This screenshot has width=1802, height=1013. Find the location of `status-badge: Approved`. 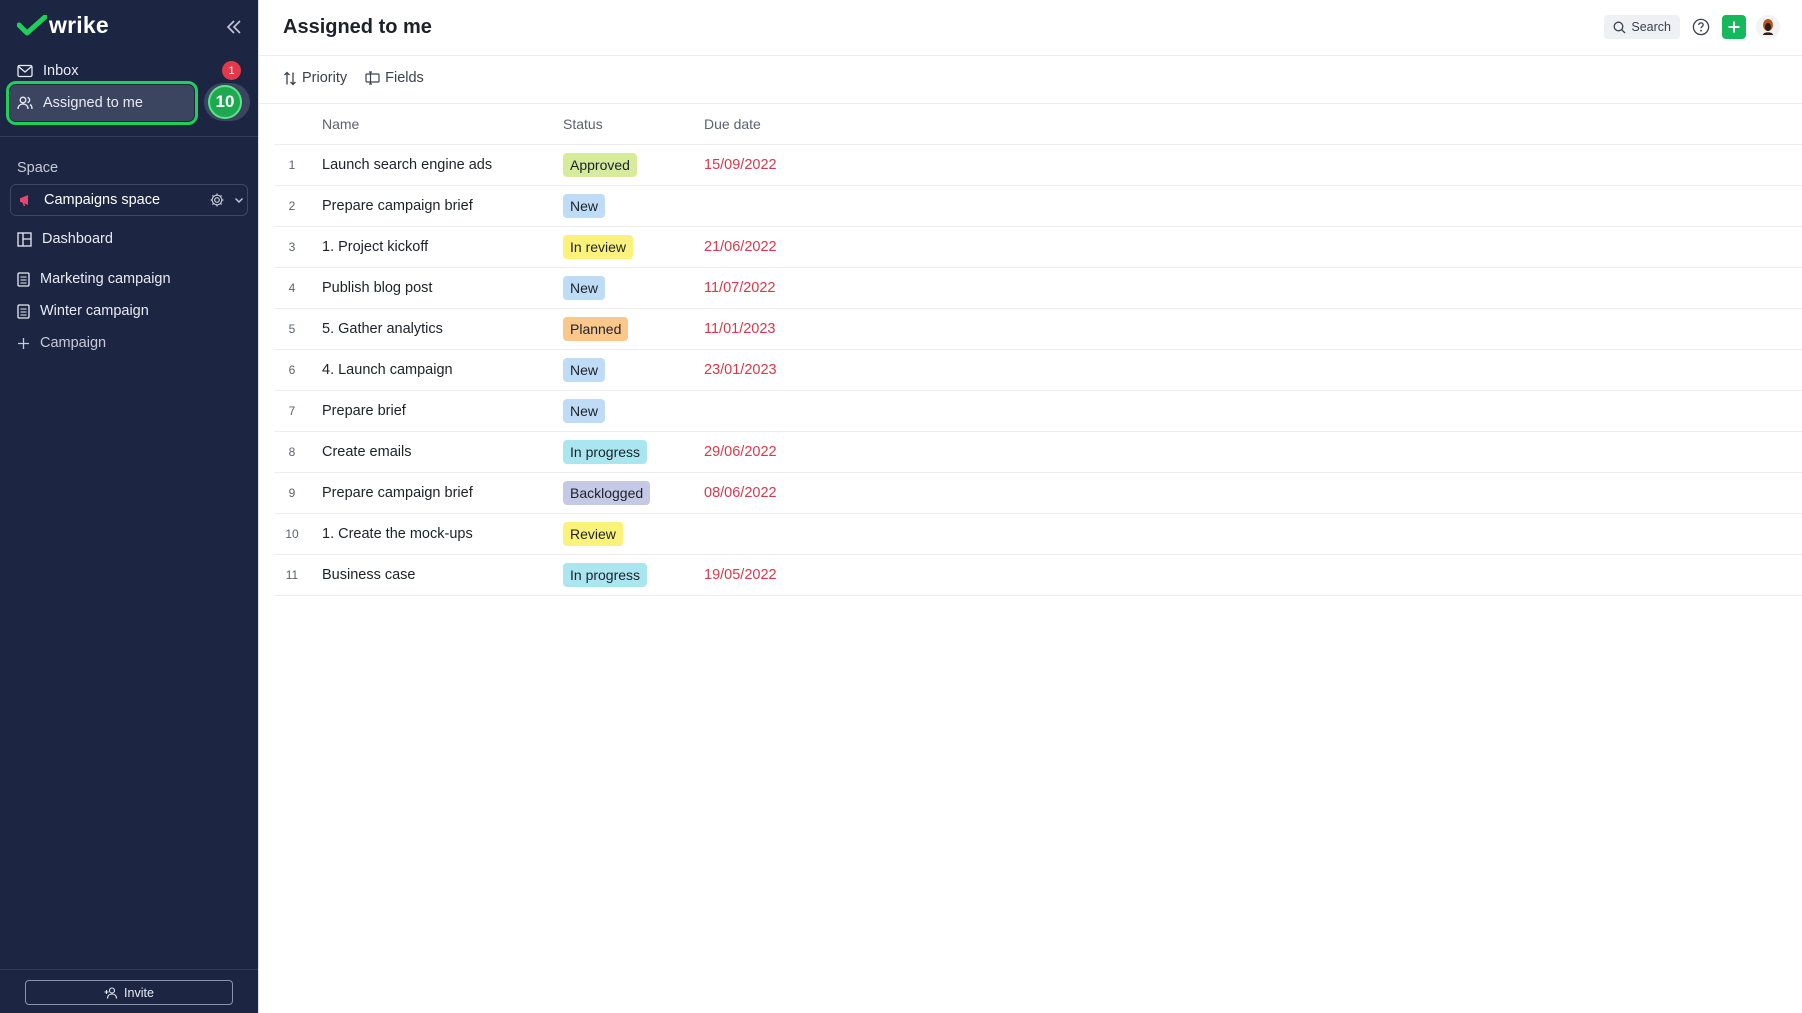

status-badge: Approved is located at coordinates (600, 165).